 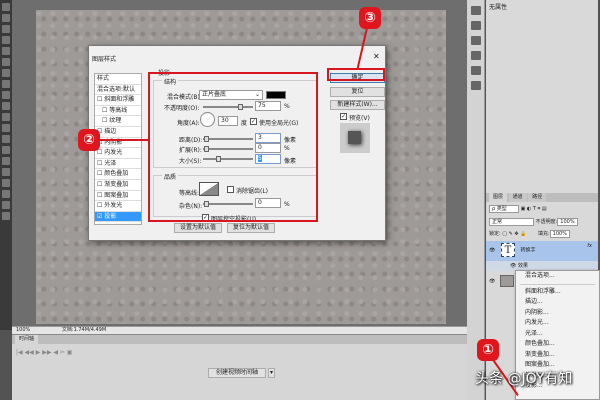 I want to click on fill-label: 填充:, so click(x=543, y=234).